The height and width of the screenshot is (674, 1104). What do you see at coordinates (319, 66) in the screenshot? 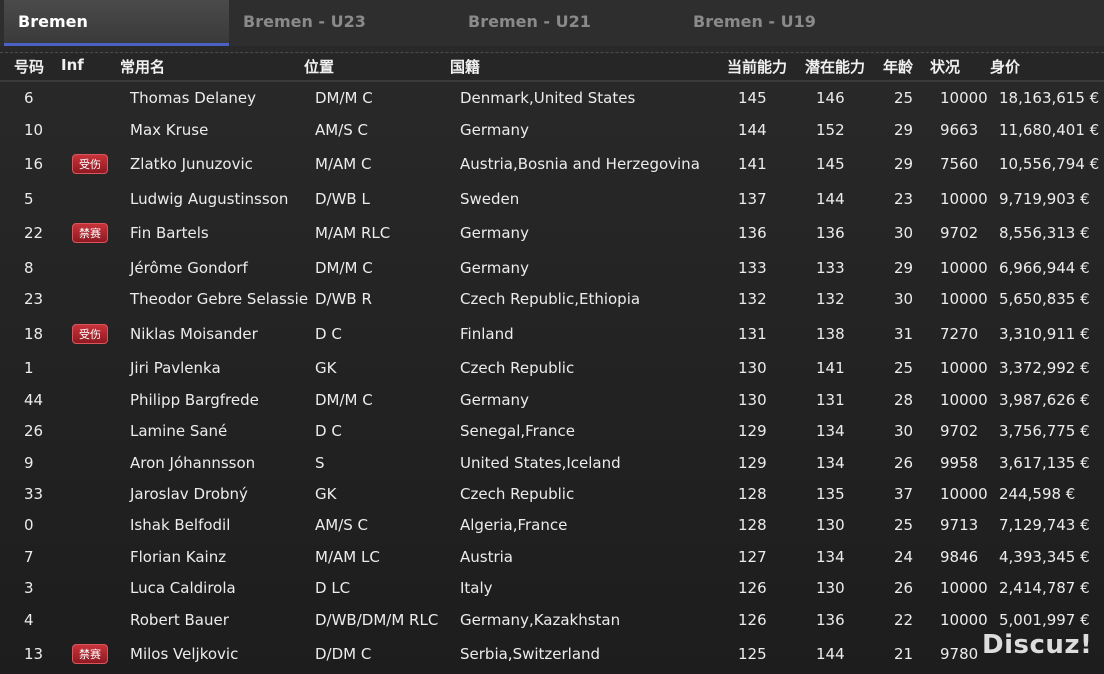
I see `header-position: 位置` at bounding box center [319, 66].